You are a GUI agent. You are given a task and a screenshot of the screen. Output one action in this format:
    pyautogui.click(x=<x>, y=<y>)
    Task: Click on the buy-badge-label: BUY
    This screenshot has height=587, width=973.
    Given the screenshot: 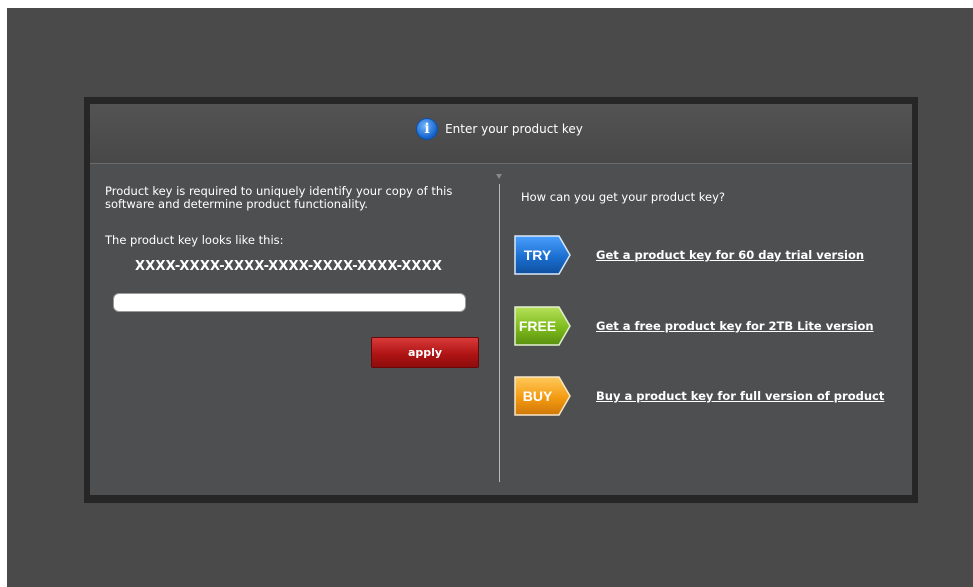 What is the action you would take?
    pyautogui.click(x=537, y=396)
    